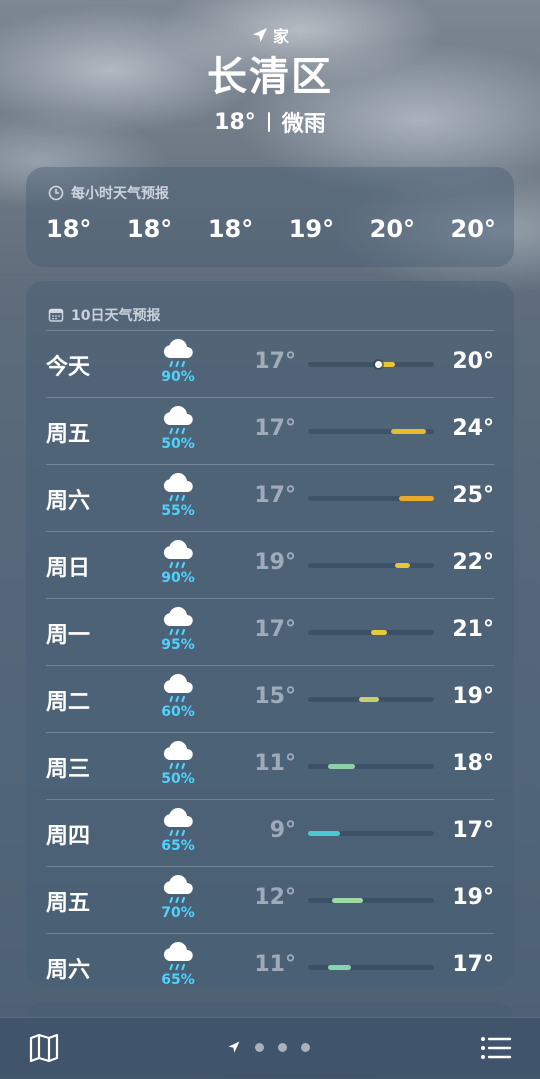 The height and width of the screenshot is (1079, 540). What do you see at coordinates (311, 229) in the screenshot?
I see `hourly-temp: 19°` at bounding box center [311, 229].